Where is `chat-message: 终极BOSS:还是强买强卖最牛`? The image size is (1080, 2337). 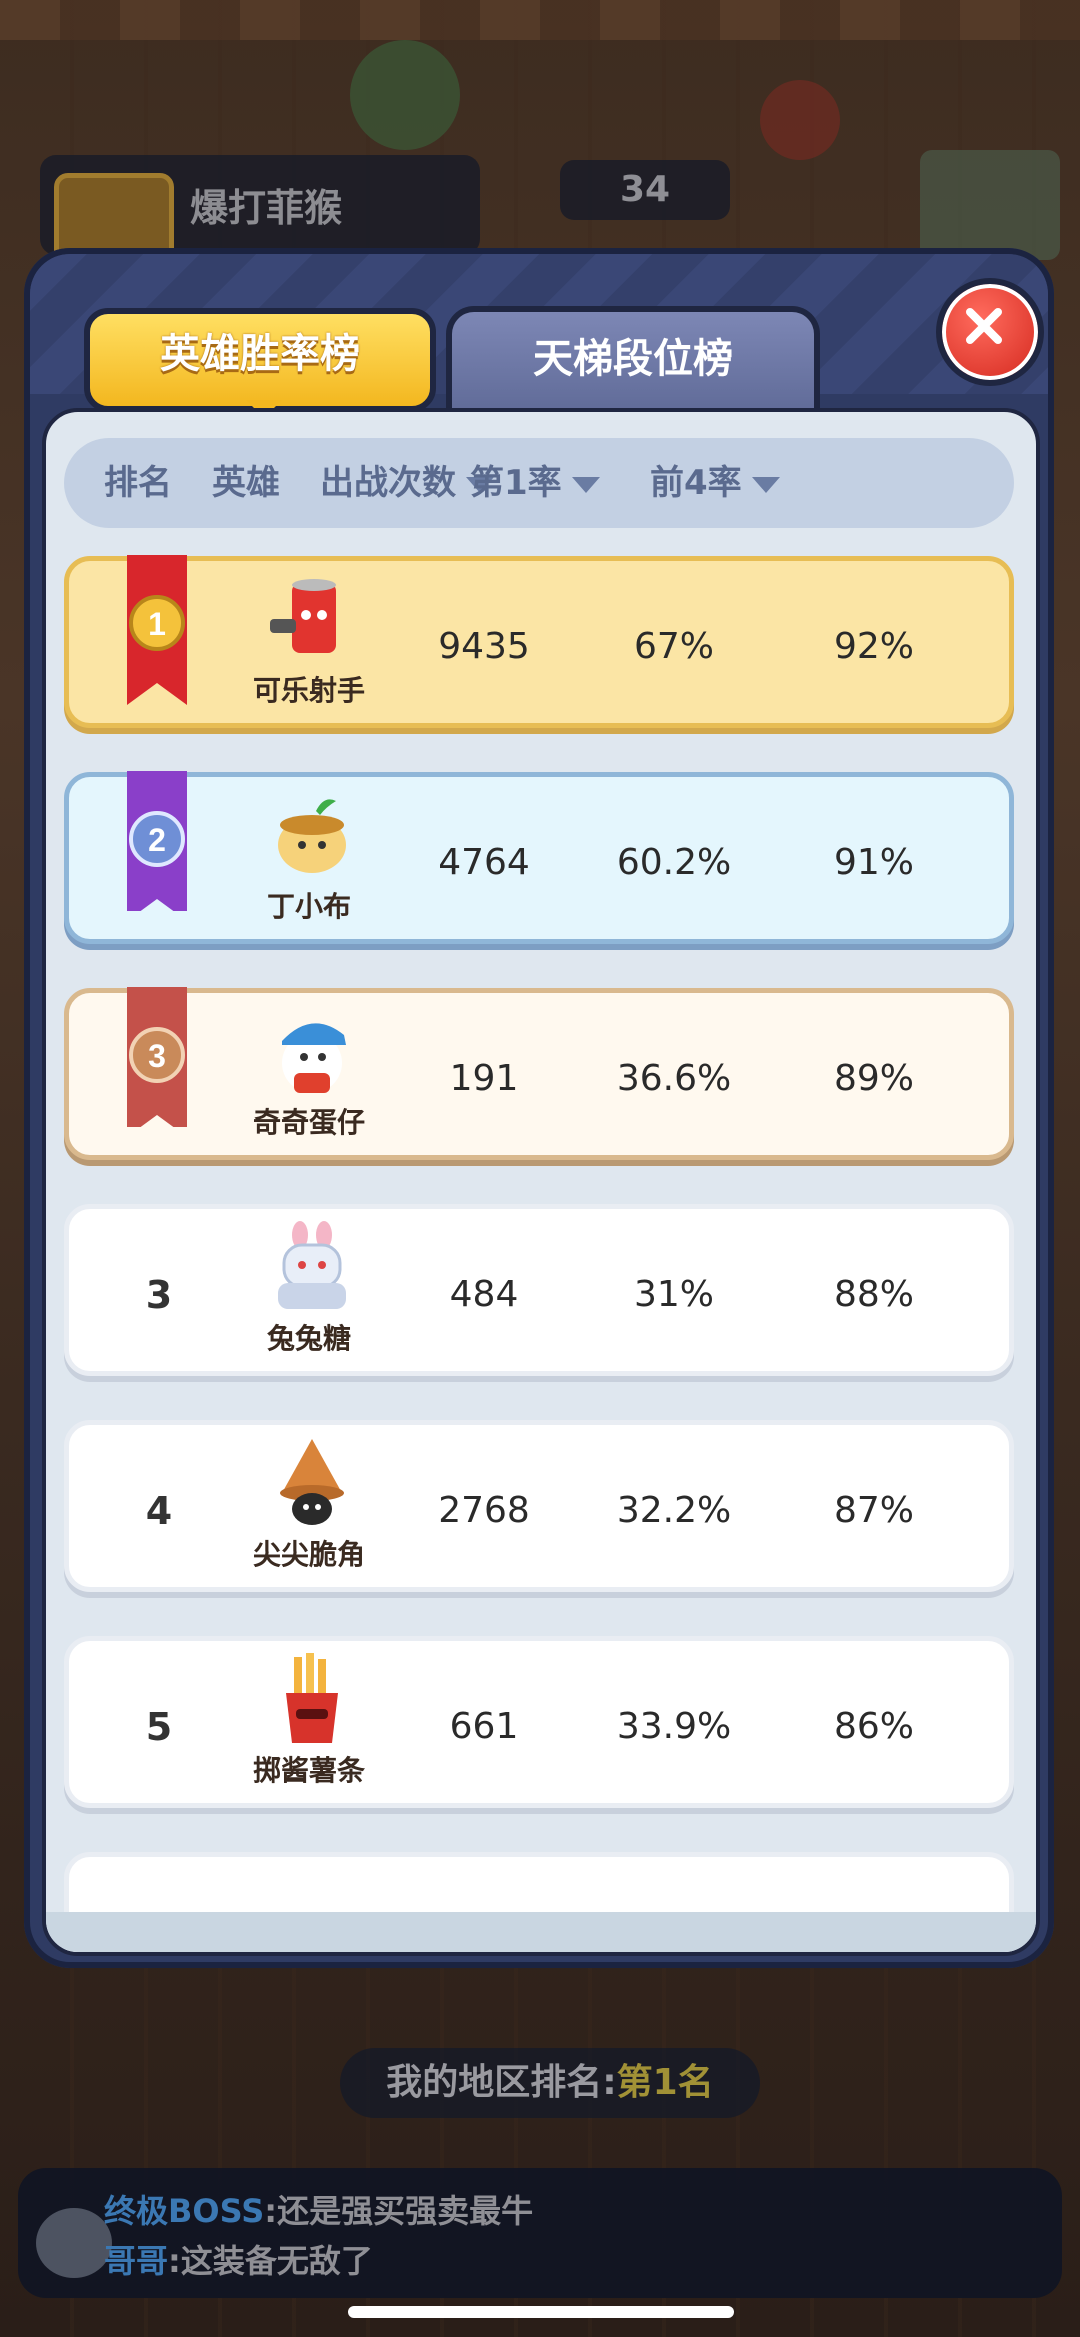 chat-message: 终极BOSS:还是强买强卖最牛 is located at coordinates (318, 2209).